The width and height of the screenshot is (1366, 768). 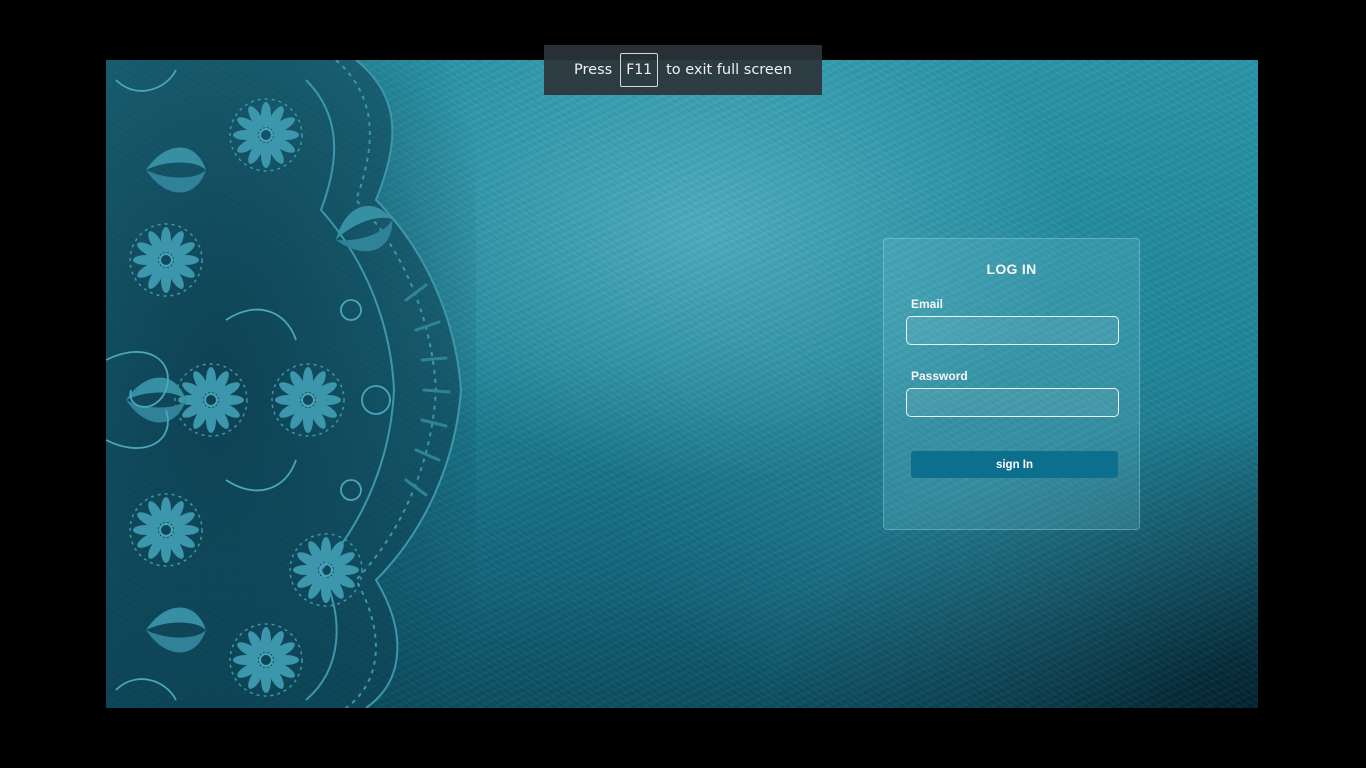 I want to click on f11-key-badge: F11, so click(x=639, y=70).